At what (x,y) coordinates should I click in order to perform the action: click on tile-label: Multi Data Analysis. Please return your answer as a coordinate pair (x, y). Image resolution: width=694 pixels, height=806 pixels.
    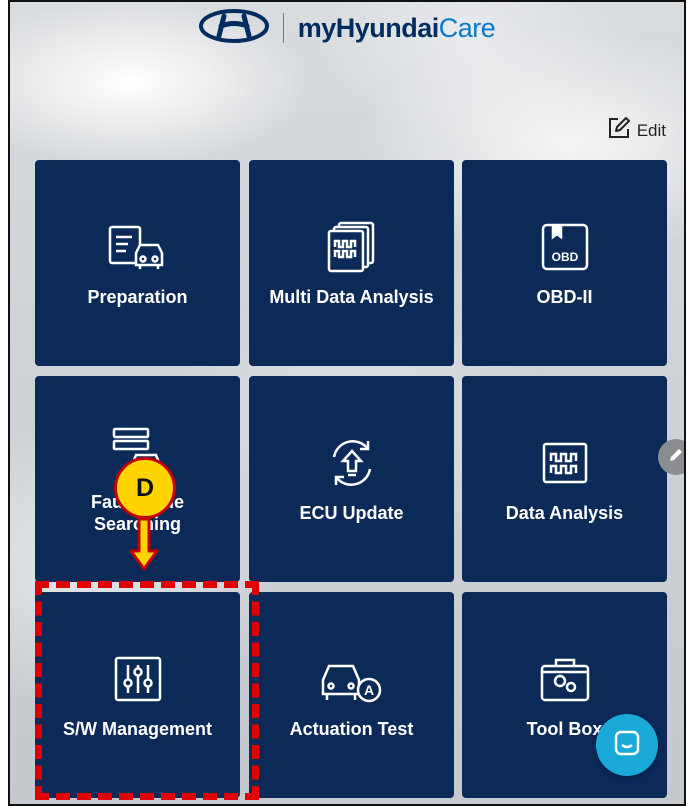
    Looking at the image, I should click on (351, 296).